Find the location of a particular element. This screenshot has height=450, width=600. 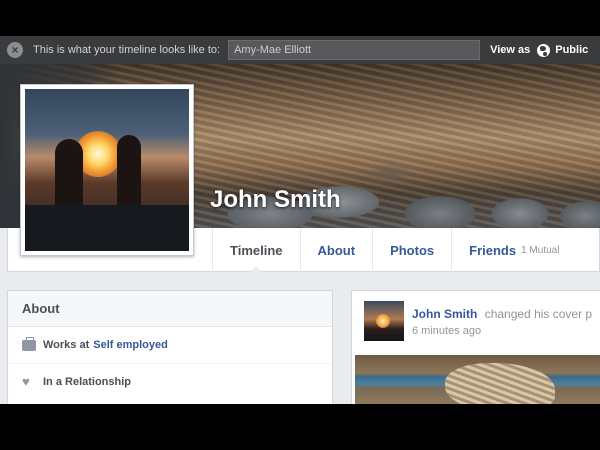

post-author-avatar is located at coordinates (384, 321).